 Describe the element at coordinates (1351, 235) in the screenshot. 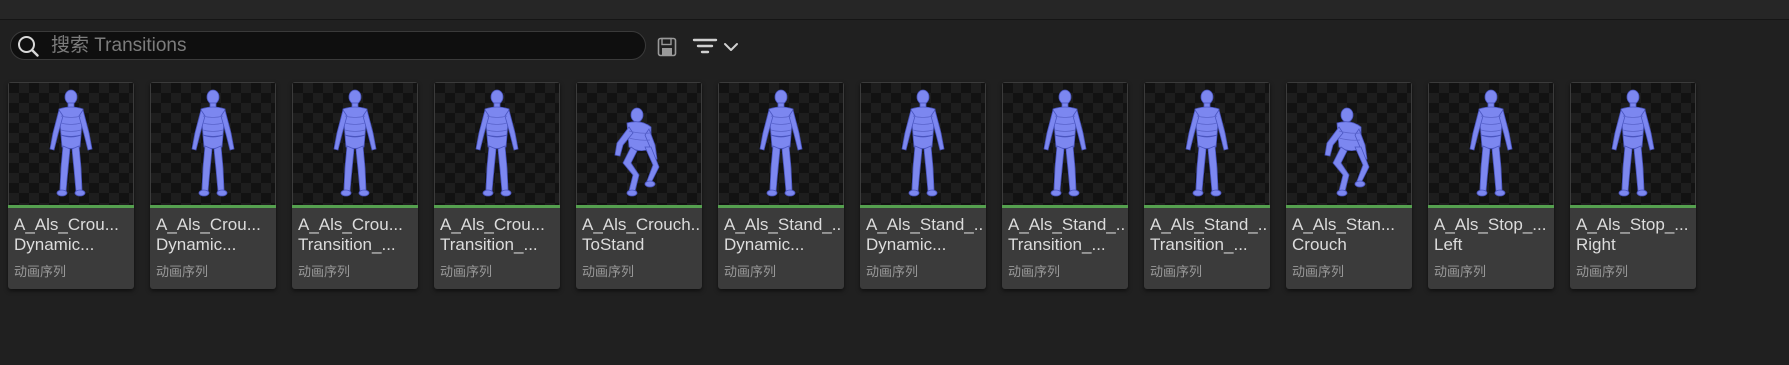

I see `asset-name: A_Als_Stan... Crouch` at that location.